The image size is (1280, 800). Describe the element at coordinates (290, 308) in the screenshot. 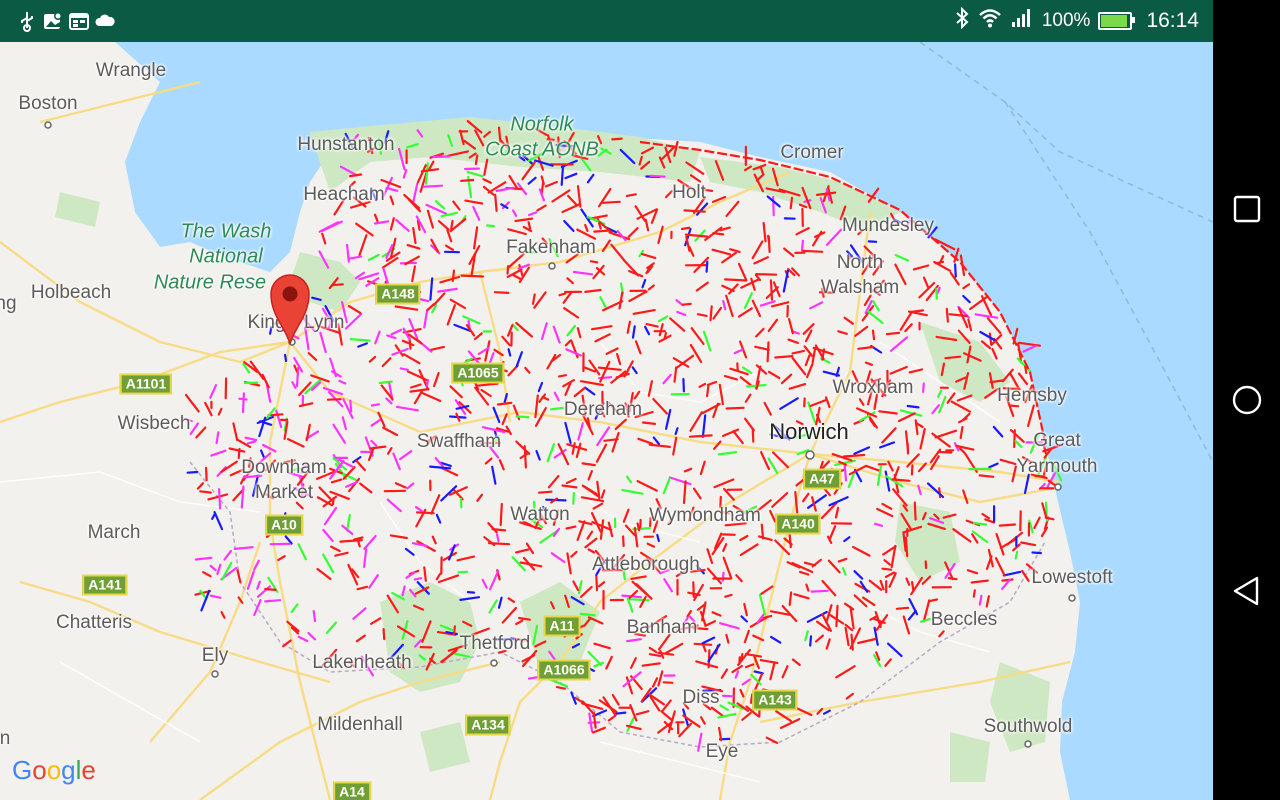

I see `map-marker-pin` at that location.